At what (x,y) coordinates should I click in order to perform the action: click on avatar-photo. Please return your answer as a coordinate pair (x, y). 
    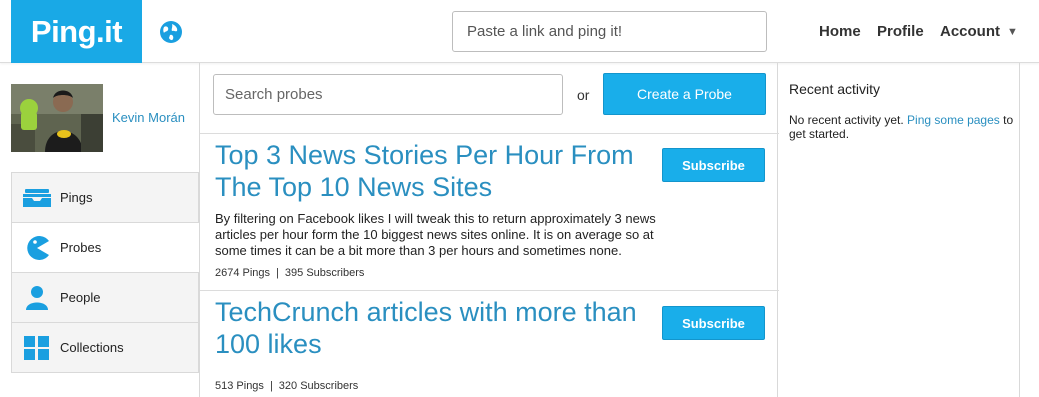
    Looking at the image, I should click on (57, 118).